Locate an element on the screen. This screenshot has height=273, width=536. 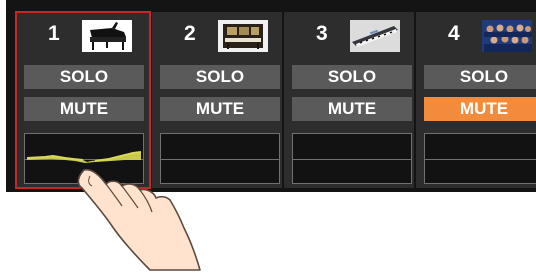
pointing-hand-icon is located at coordinates (139, 219).